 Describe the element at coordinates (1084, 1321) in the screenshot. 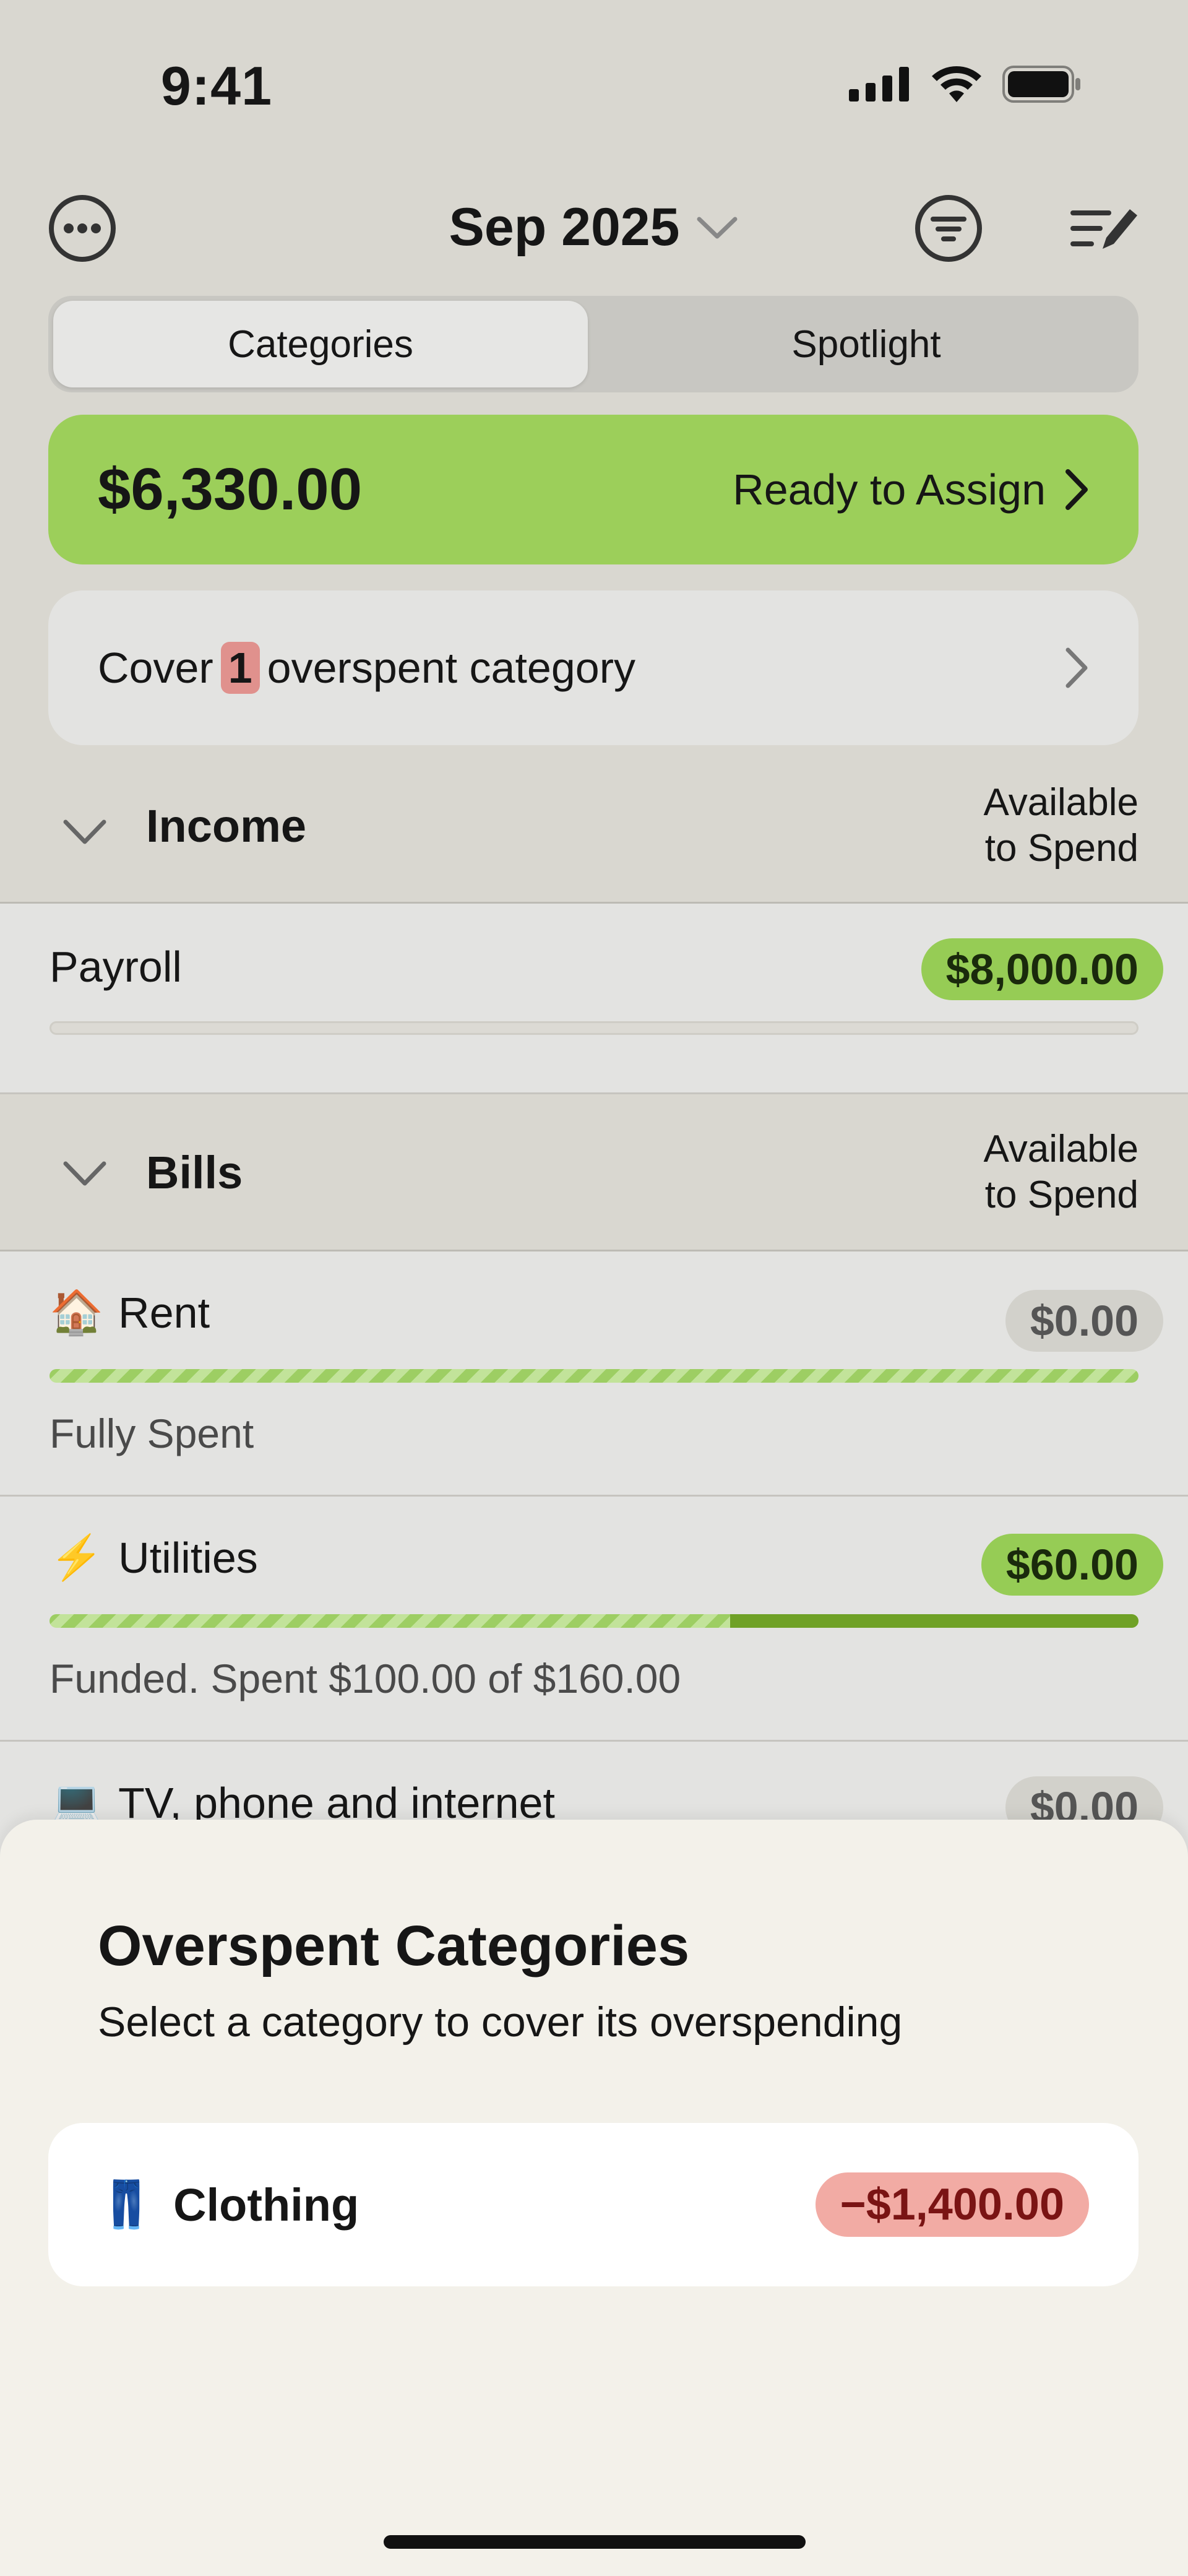

I see `available-amount-badge: $0.00` at that location.